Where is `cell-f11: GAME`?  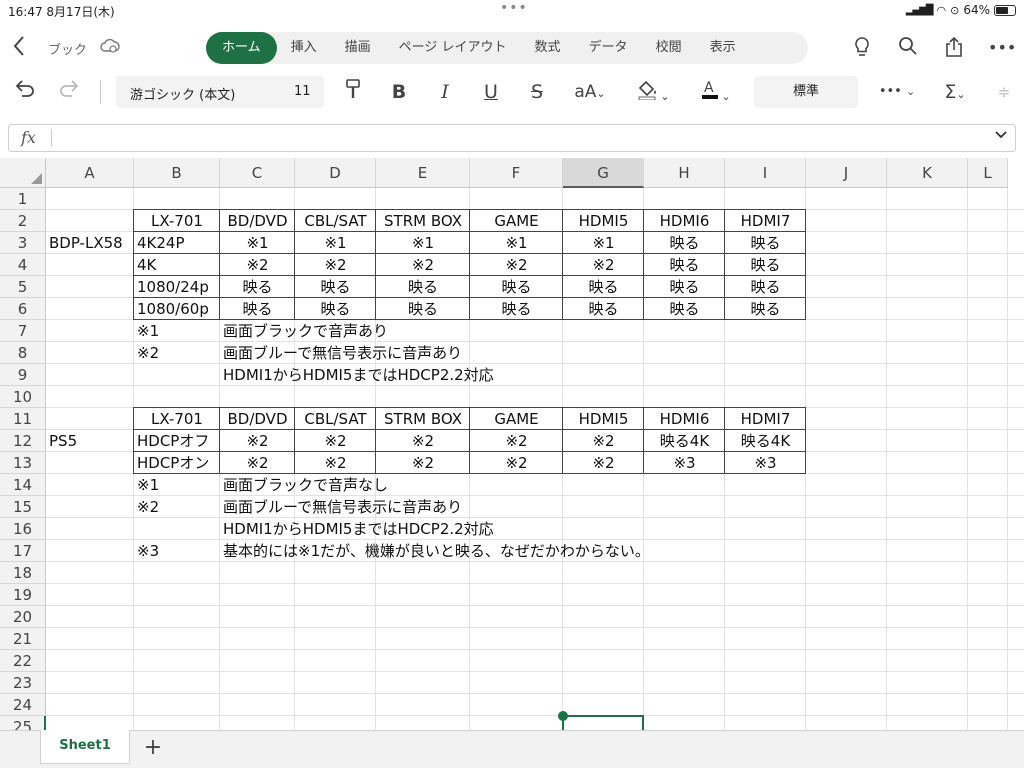
cell-f11: GAME is located at coordinates (516, 419).